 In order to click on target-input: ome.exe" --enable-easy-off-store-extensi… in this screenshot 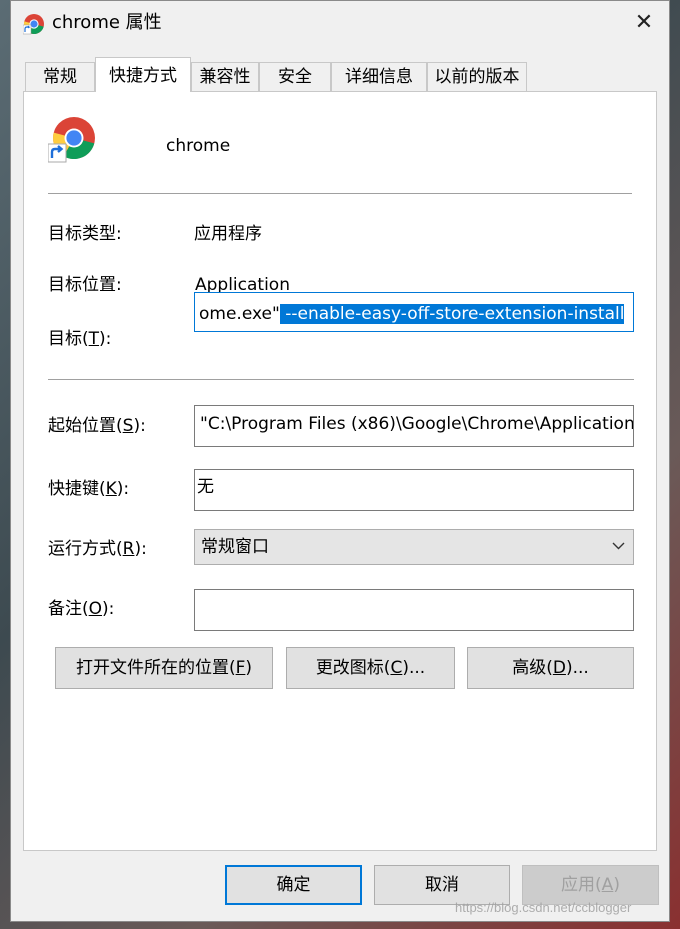, I will do `click(414, 312)`.